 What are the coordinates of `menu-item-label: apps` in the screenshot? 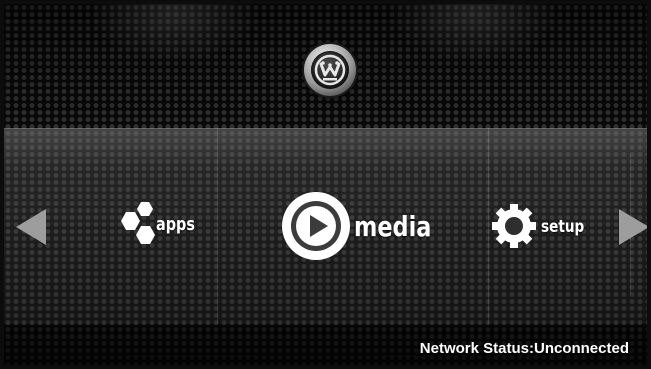 It's located at (175, 224).